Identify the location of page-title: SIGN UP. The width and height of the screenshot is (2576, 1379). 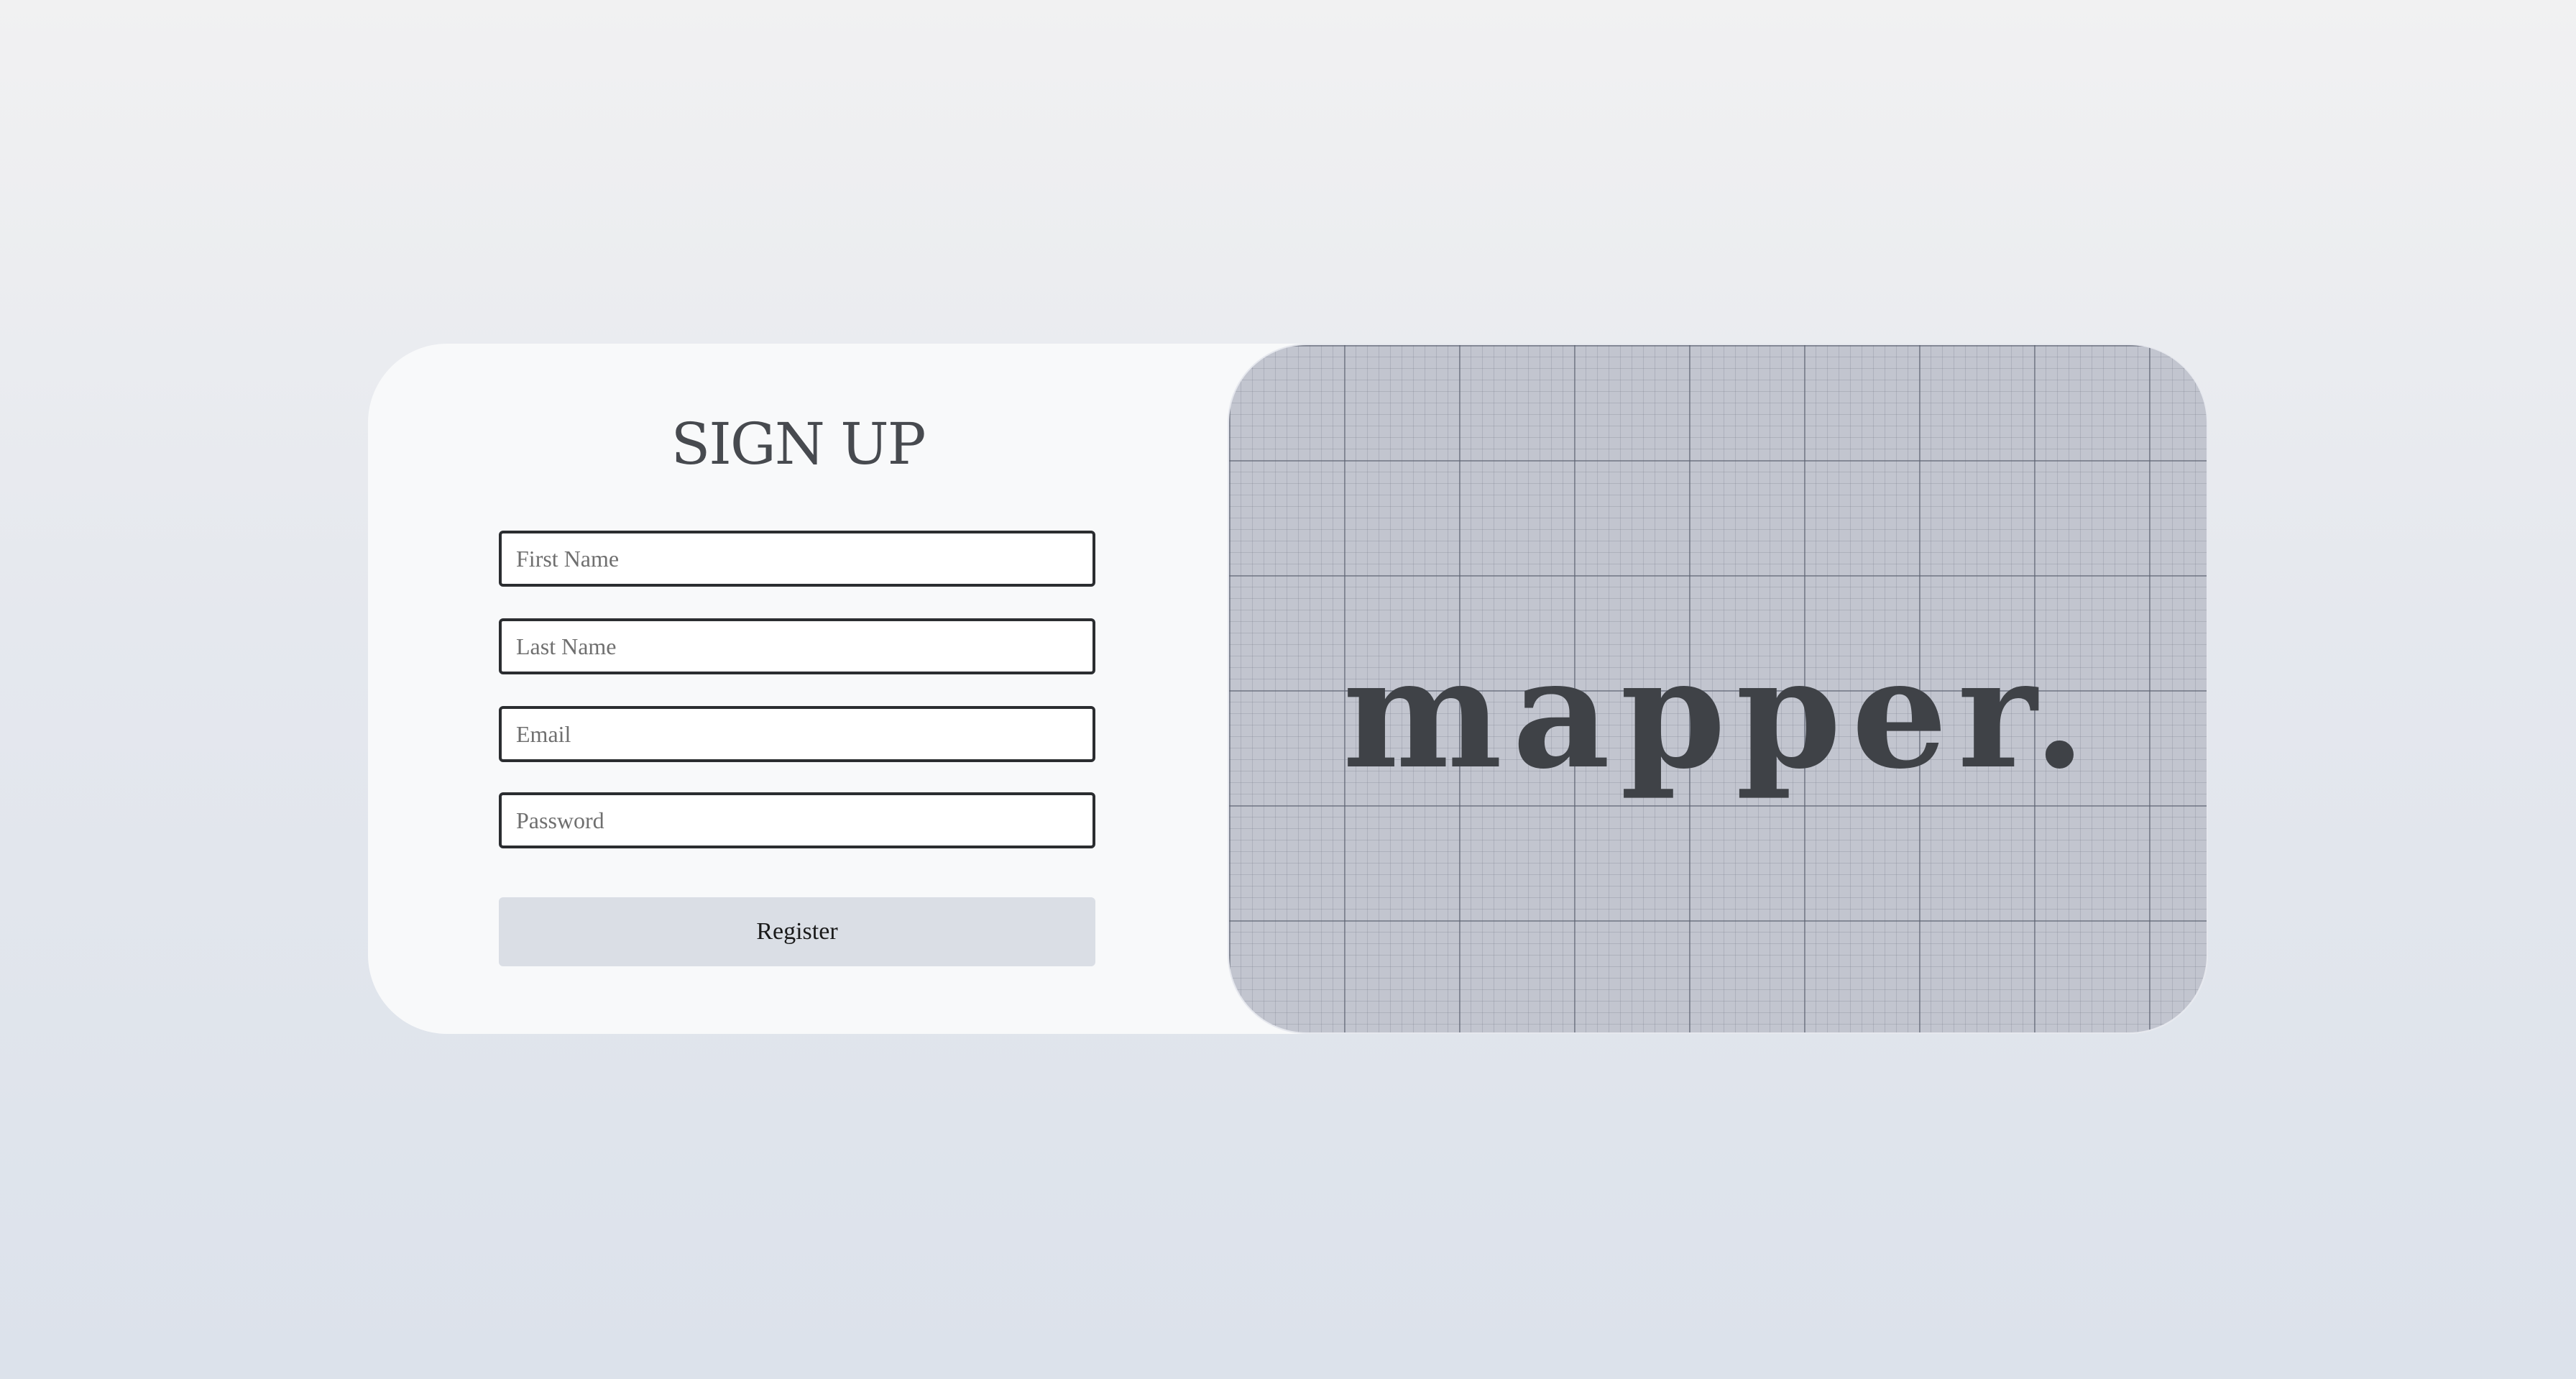
(798, 444).